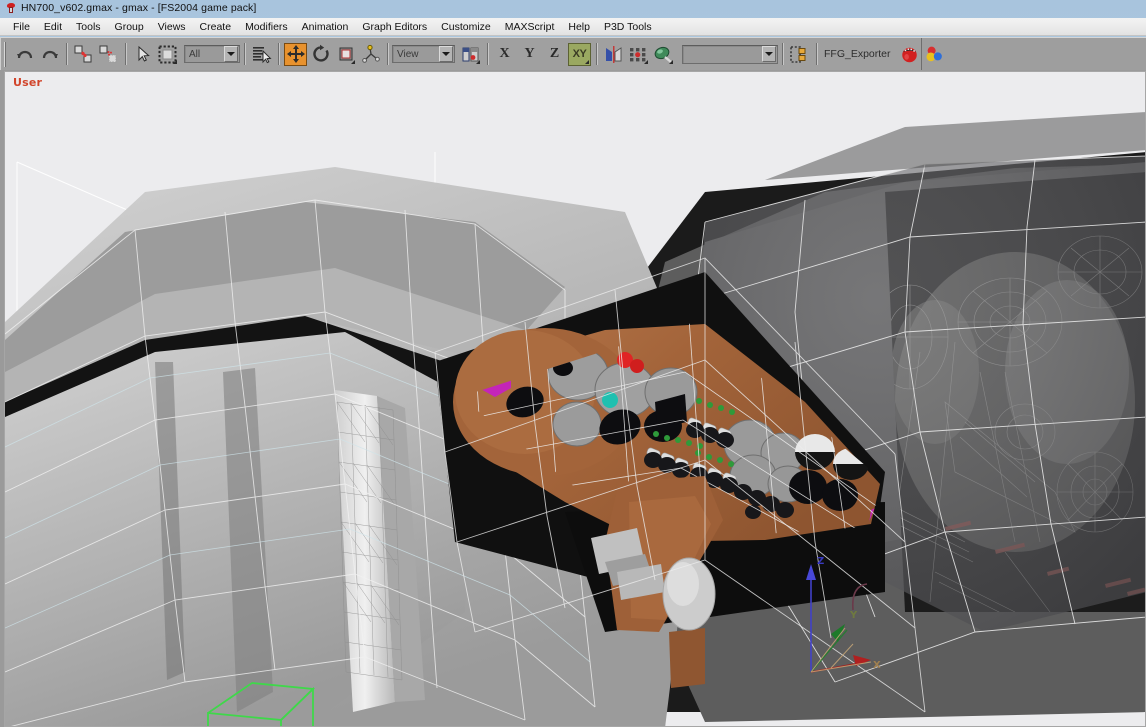 The height and width of the screenshot is (727, 1146). What do you see at coordinates (216, 27) in the screenshot?
I see `menu-item-create: Create` at bounding box center [216, 27].